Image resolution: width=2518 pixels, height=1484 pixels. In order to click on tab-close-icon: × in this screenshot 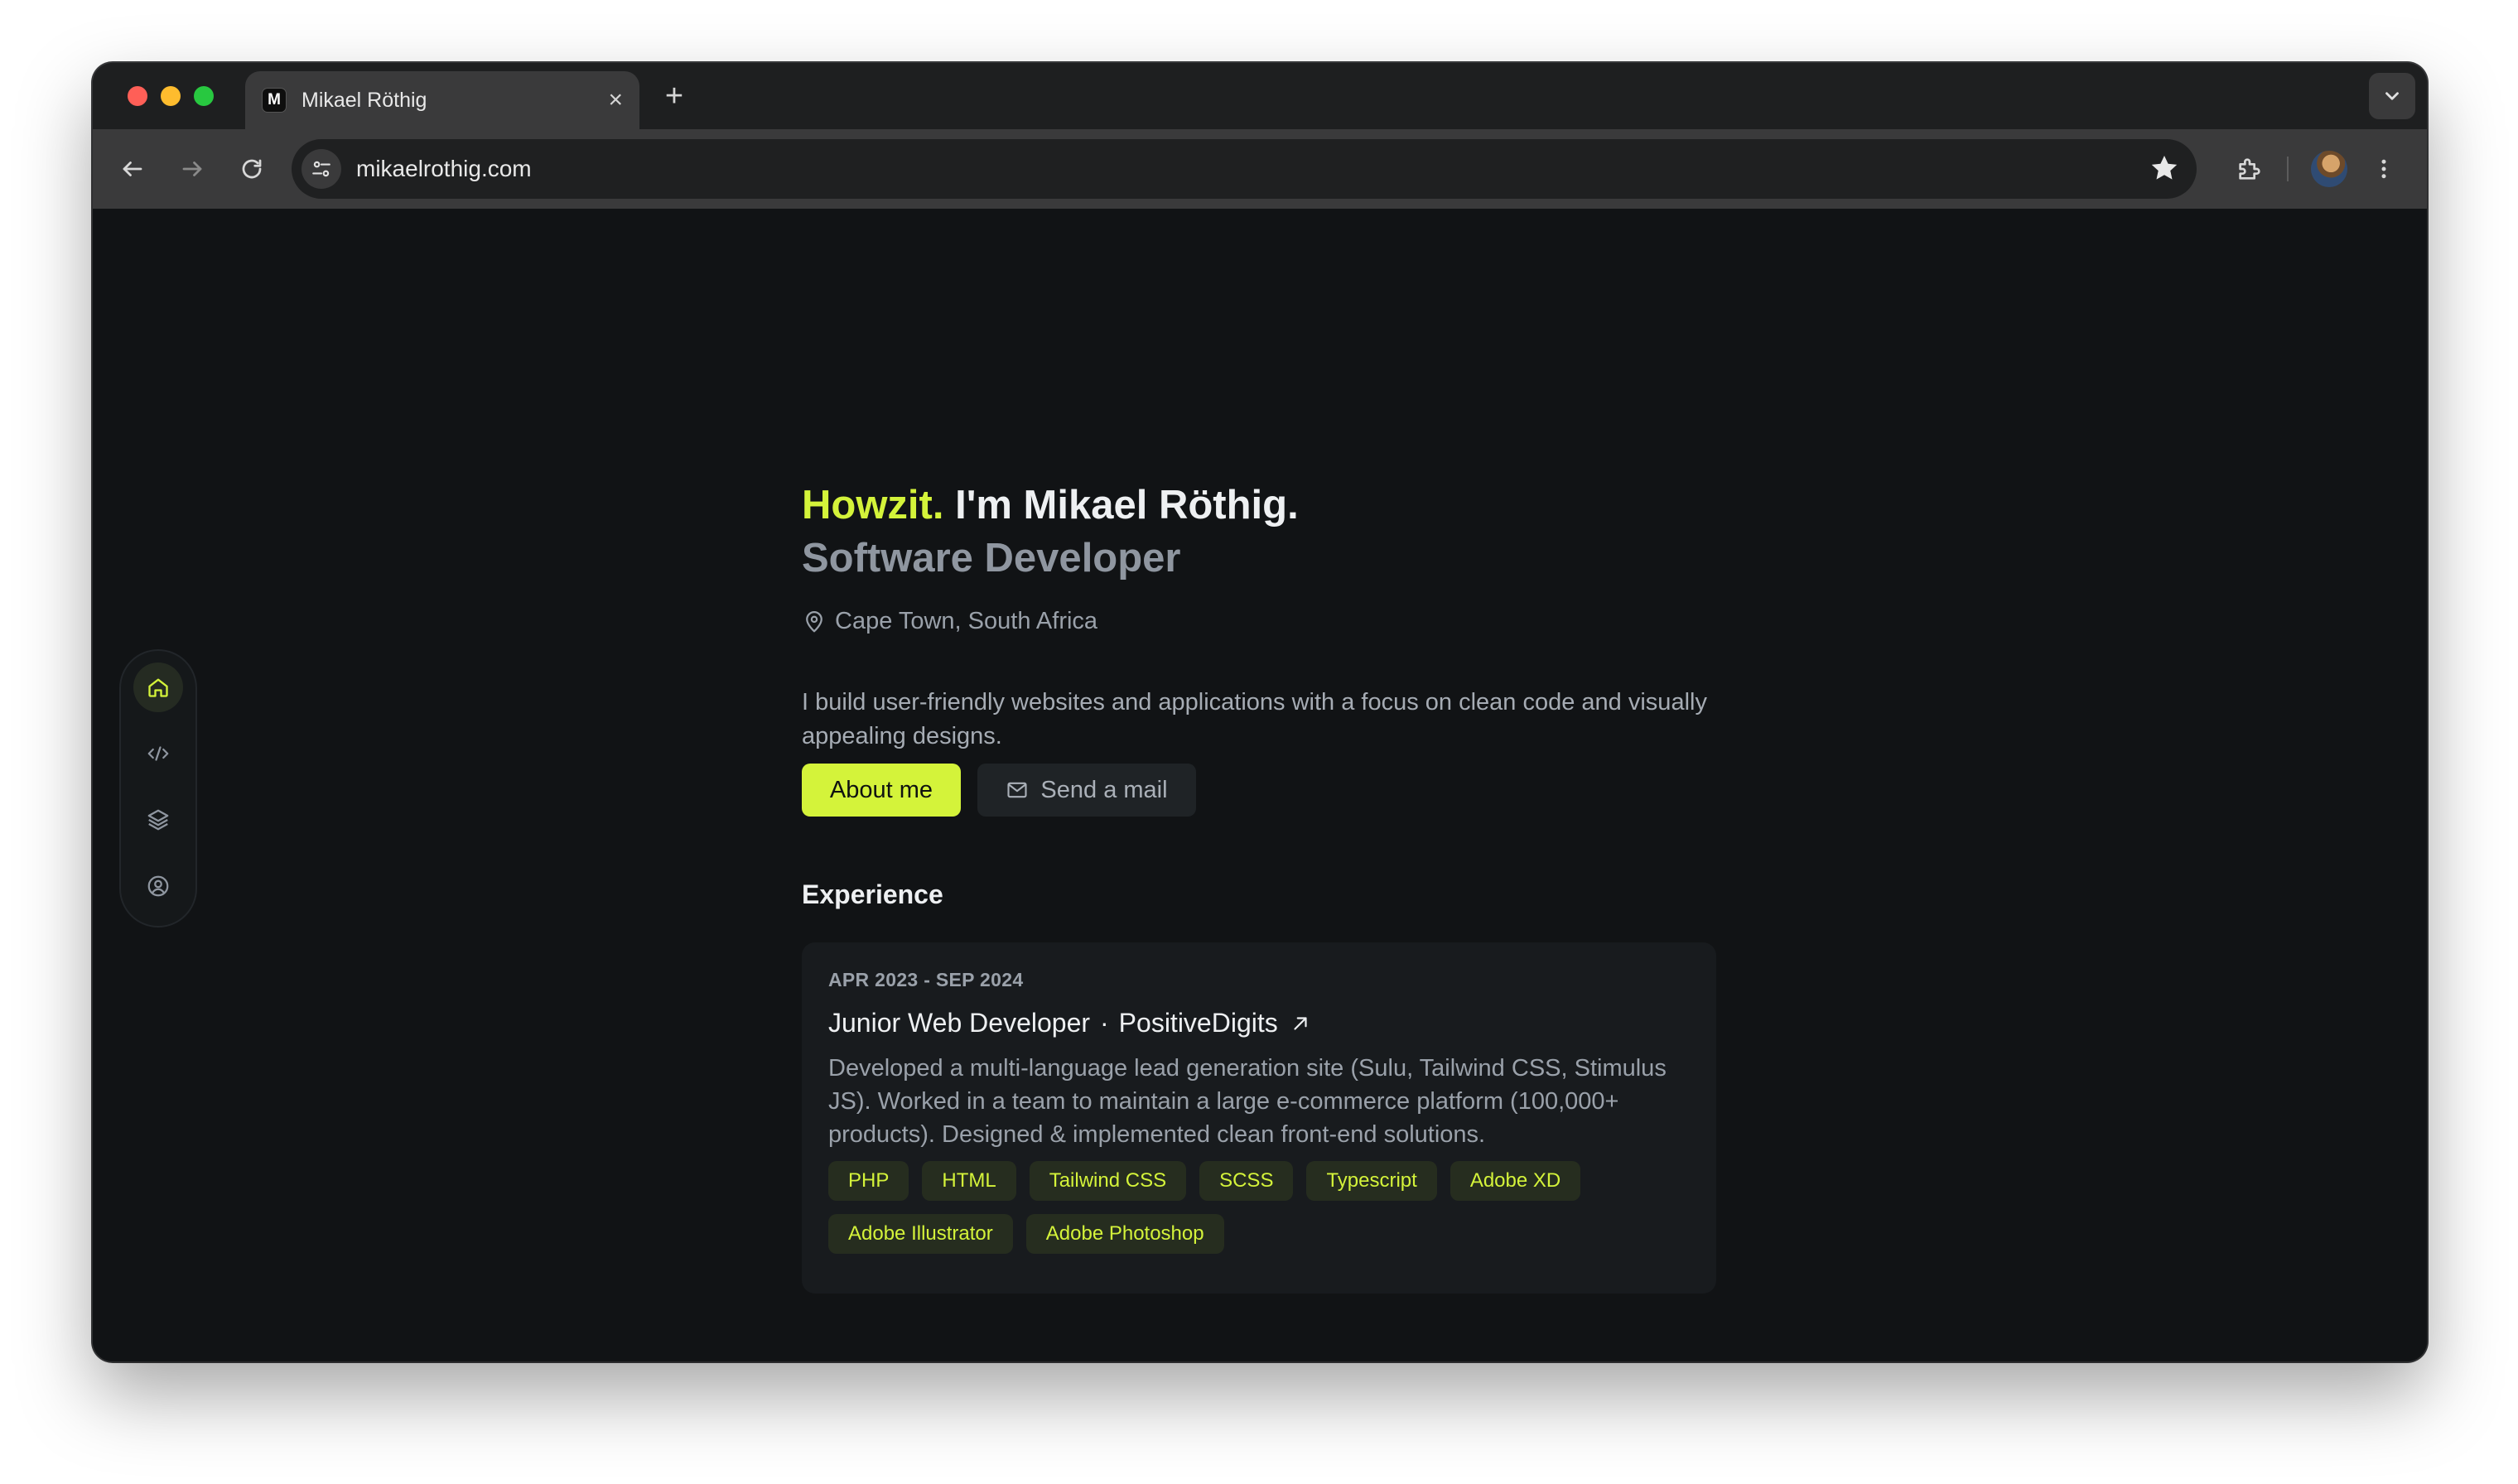, I will do `click(615, 100)`.